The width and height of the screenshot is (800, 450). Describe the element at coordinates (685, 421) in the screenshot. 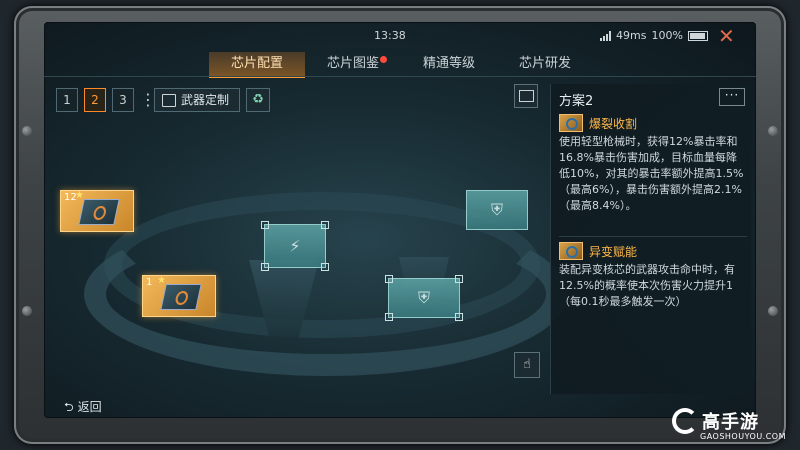

I see `brand-logo-icon` at that location.